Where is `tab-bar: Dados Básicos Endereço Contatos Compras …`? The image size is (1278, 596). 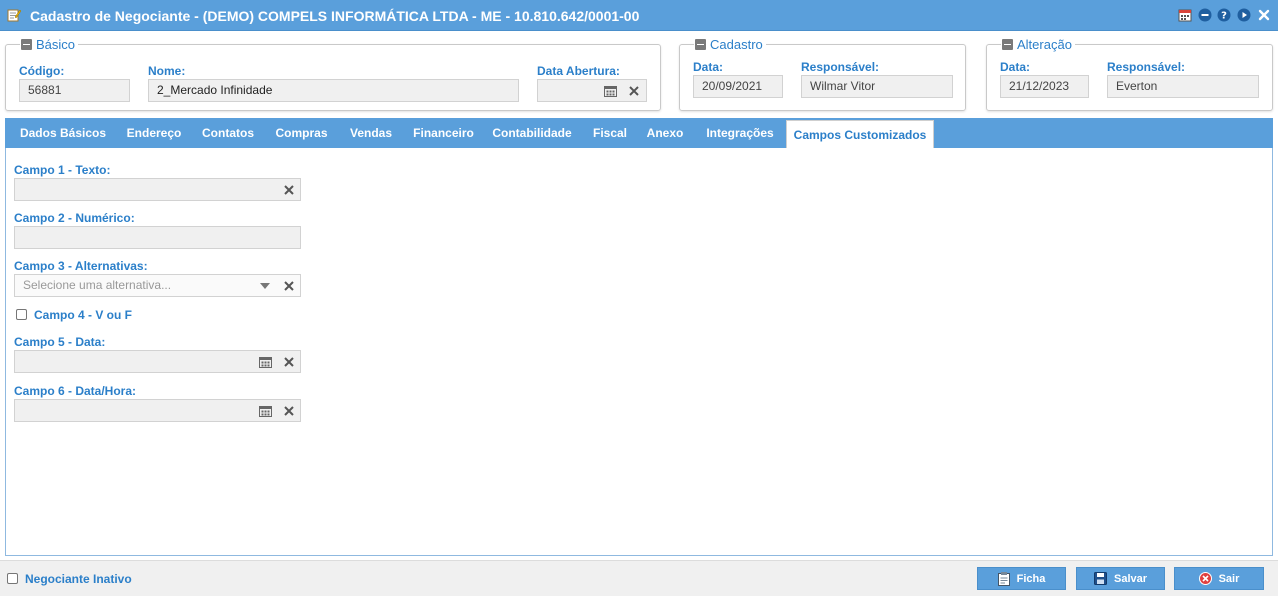
tab-bar: Dados Básicos Endereço Contatos Compras … is located at coordinates (639, 133).